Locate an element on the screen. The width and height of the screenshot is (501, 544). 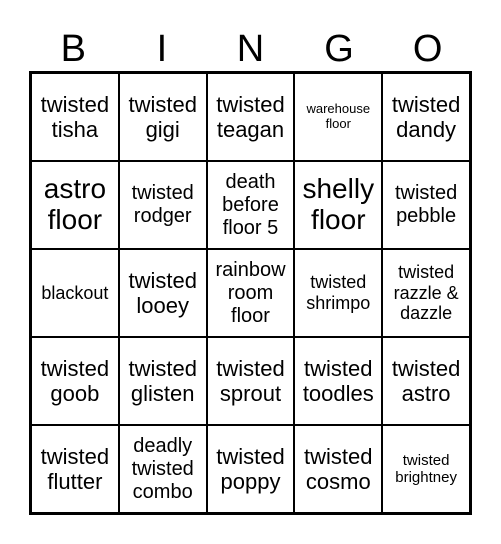
bingo-cell: twisted shrimpo is located at coordinates (338, 293).